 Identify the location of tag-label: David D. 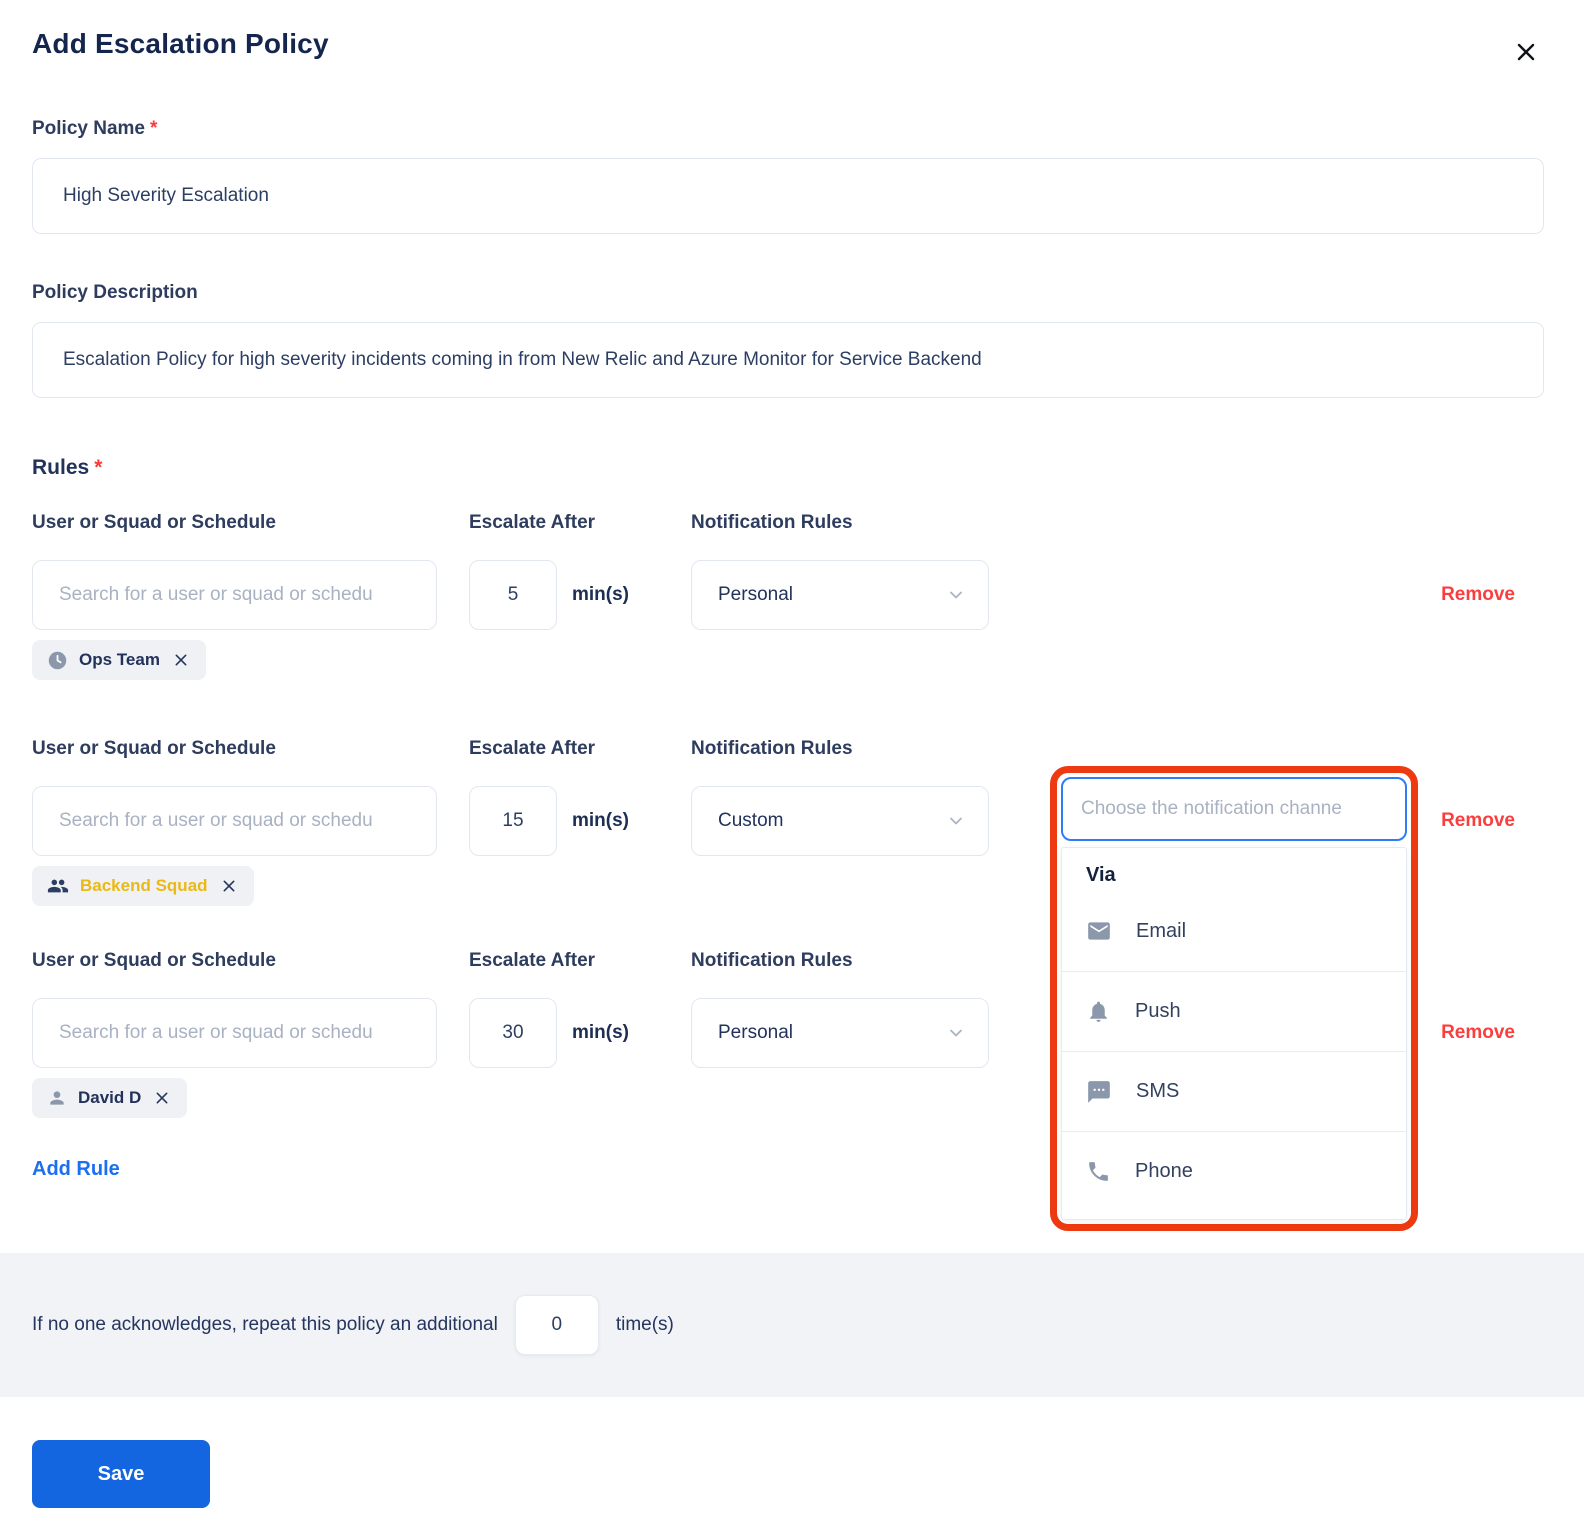
(110, 1097).